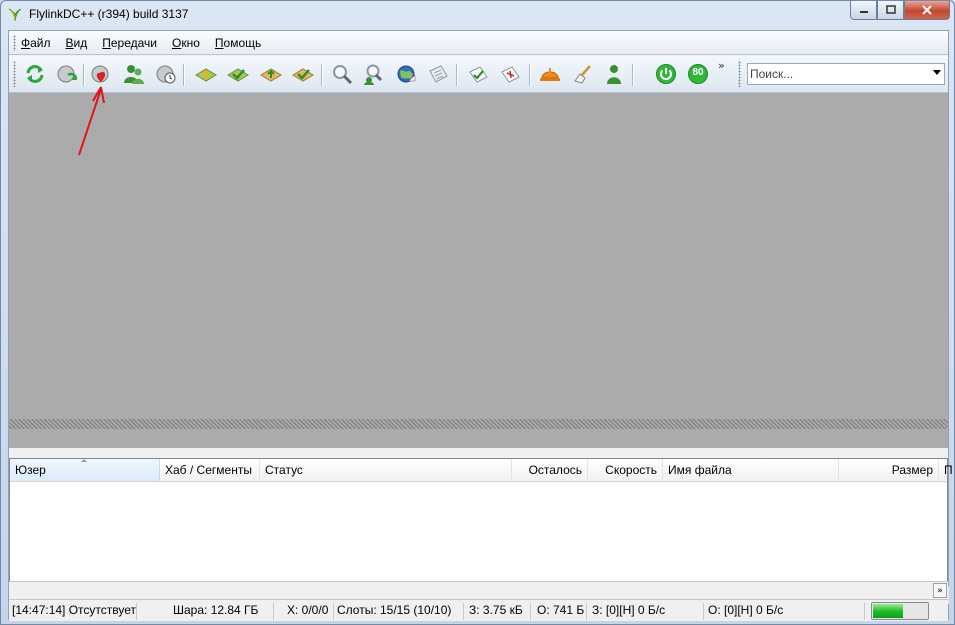 The height and width of the screenshot is (625, 955). I want to click on adl-search-button, so click(478, 74).